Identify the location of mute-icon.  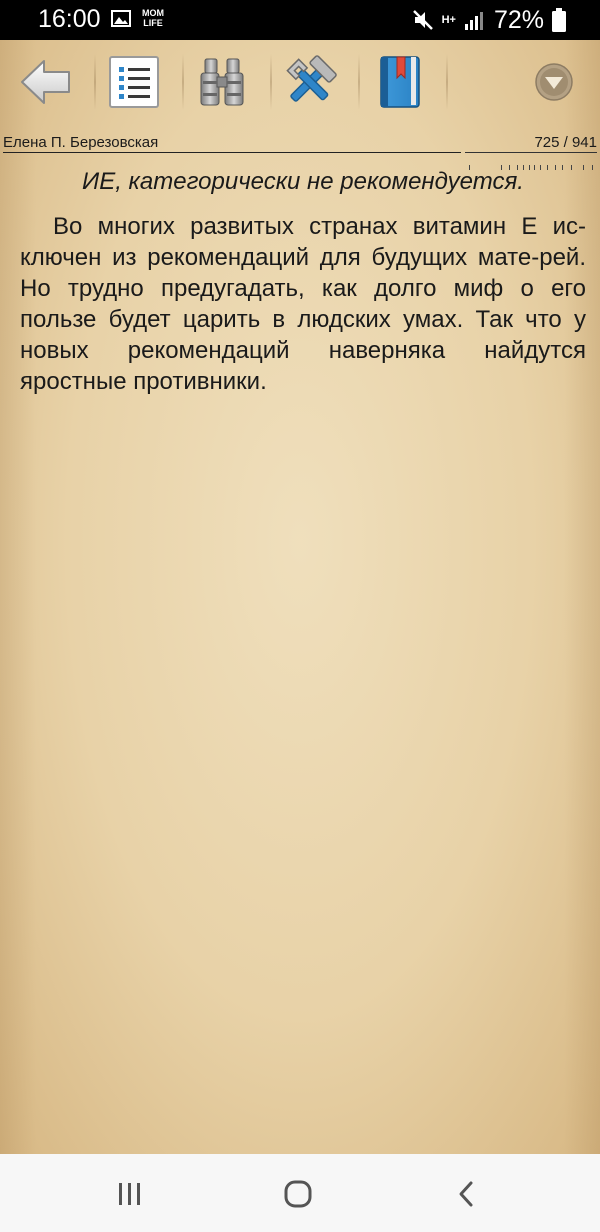
(422, 20).